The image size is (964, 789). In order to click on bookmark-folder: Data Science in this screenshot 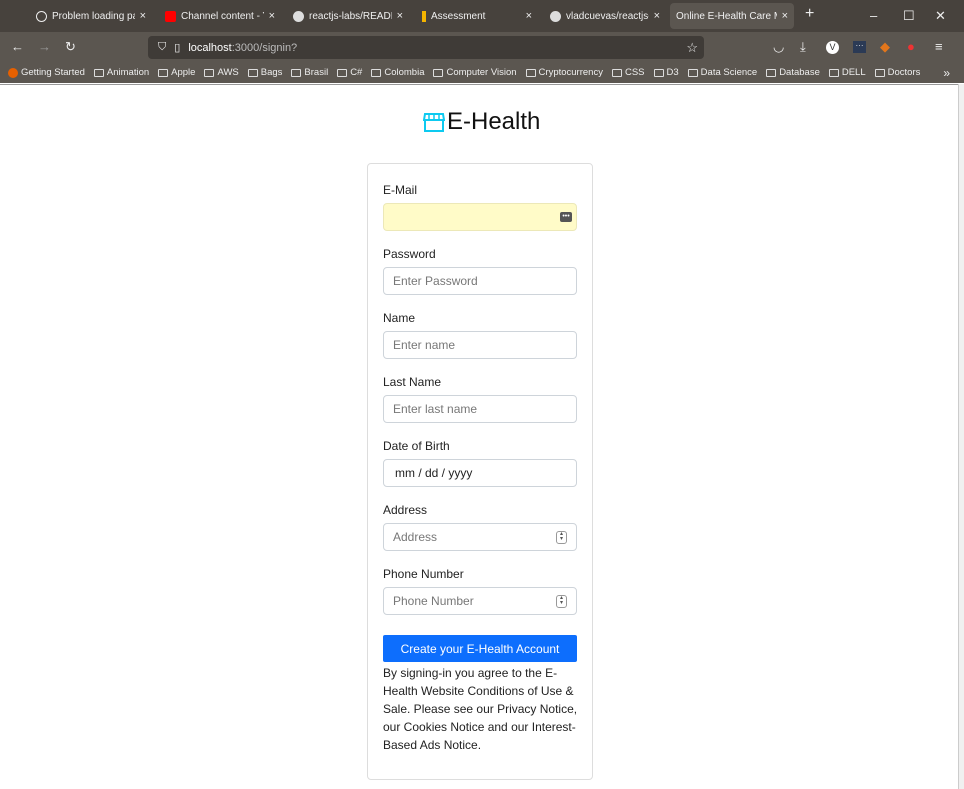, I will do `click(722, 72)`.